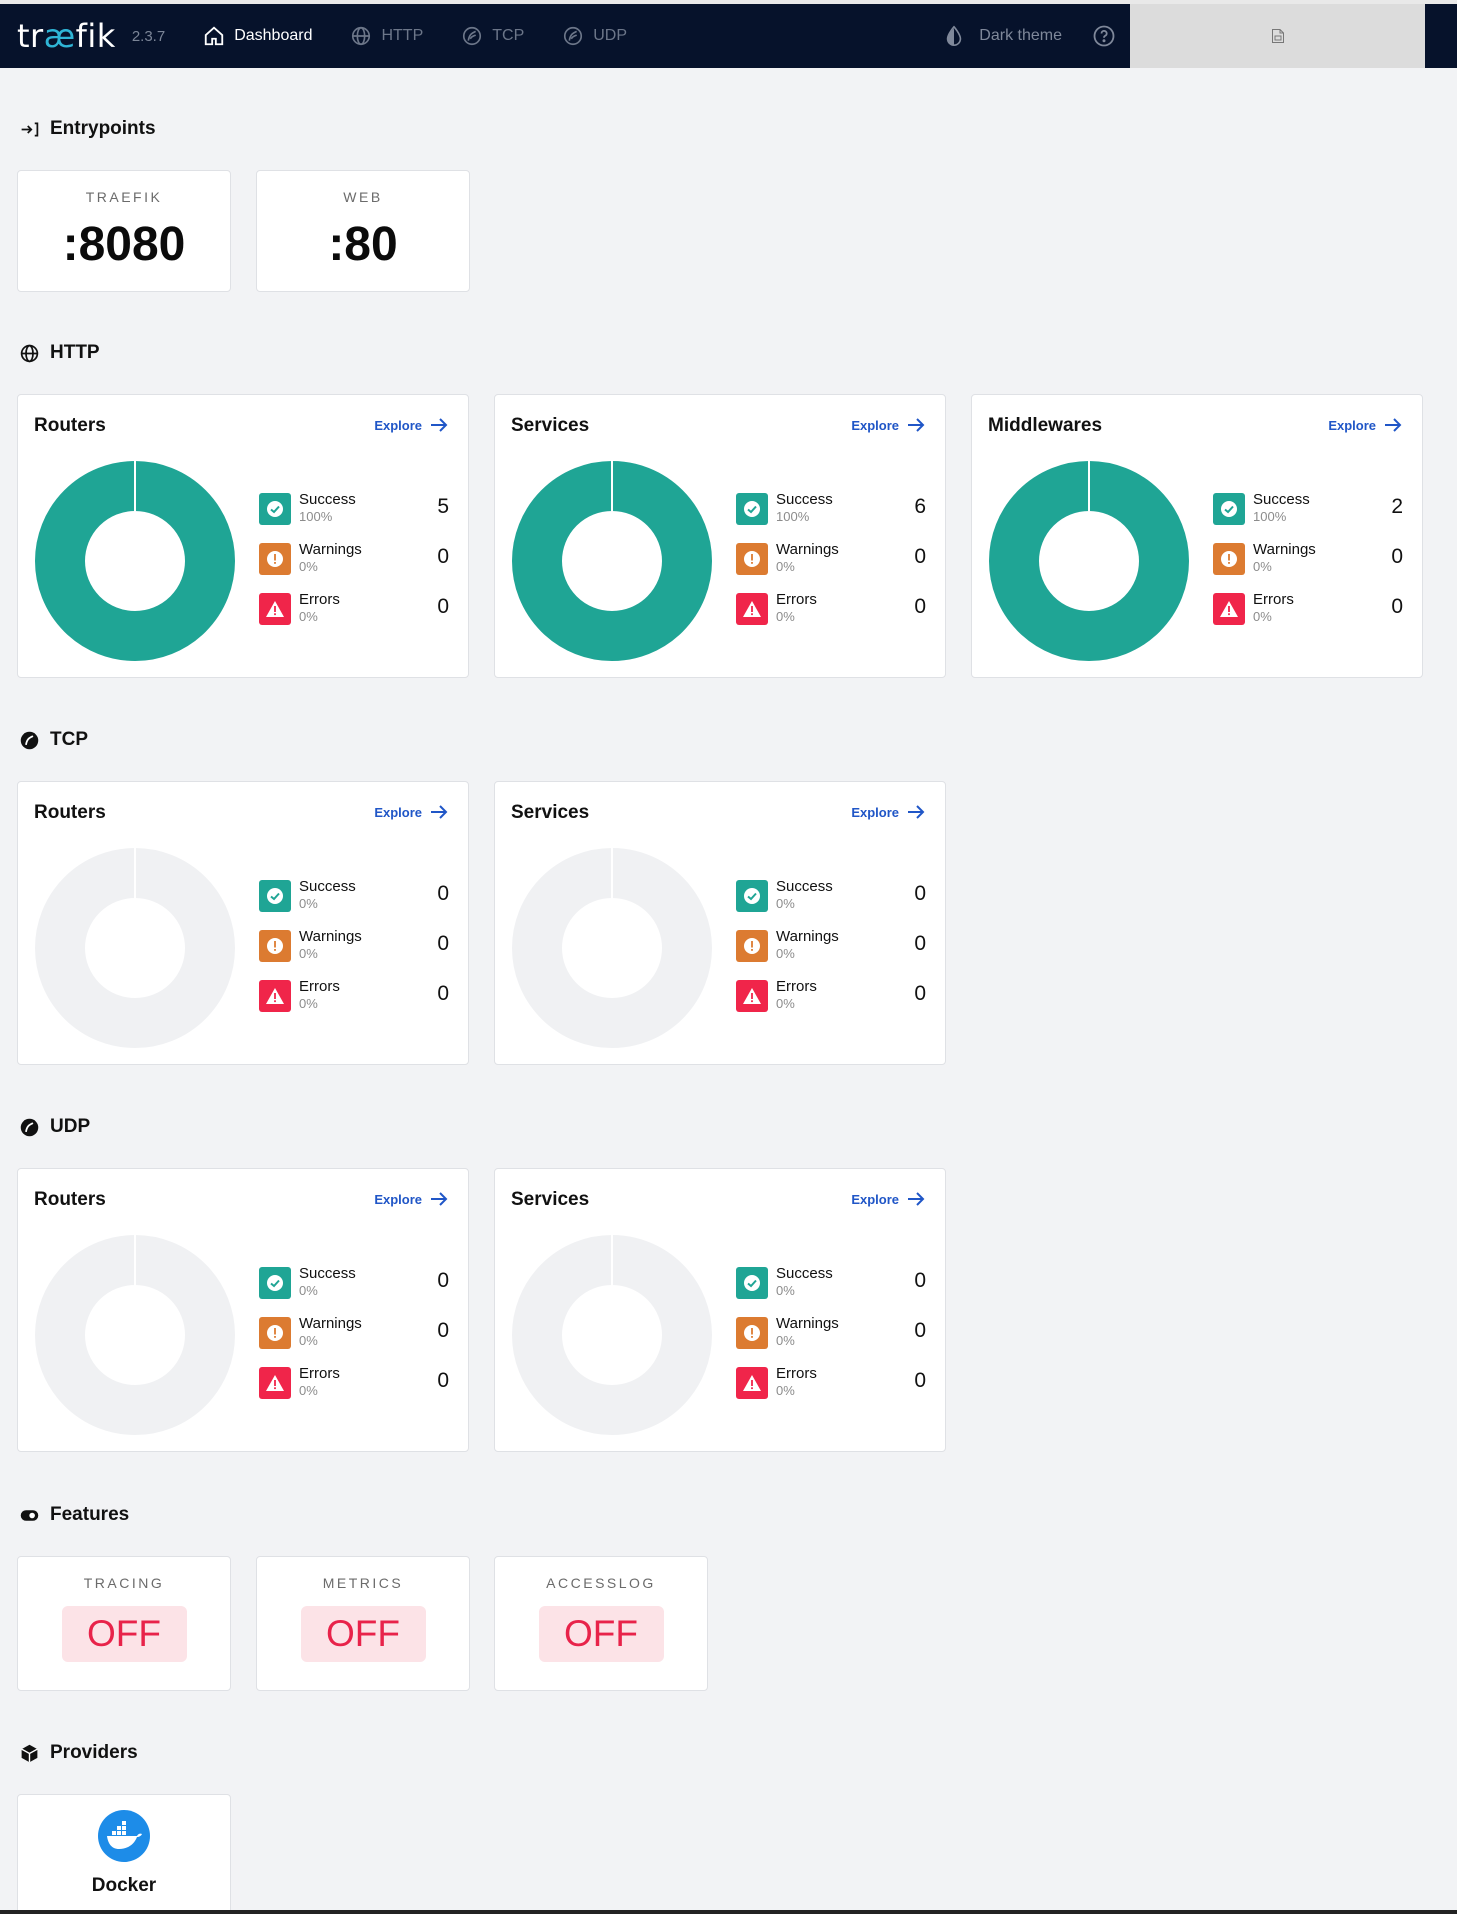  I want to click on card-title: Services, so click(550, 812).